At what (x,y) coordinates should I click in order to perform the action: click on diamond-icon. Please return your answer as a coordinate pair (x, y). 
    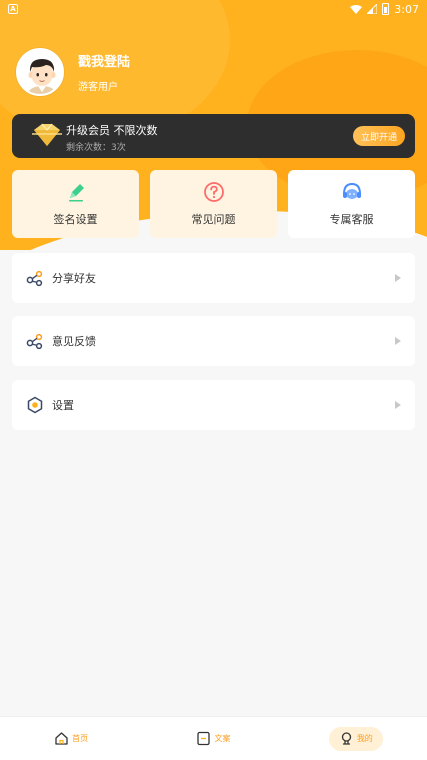
    Looking at the image, I should click on (47, 134).